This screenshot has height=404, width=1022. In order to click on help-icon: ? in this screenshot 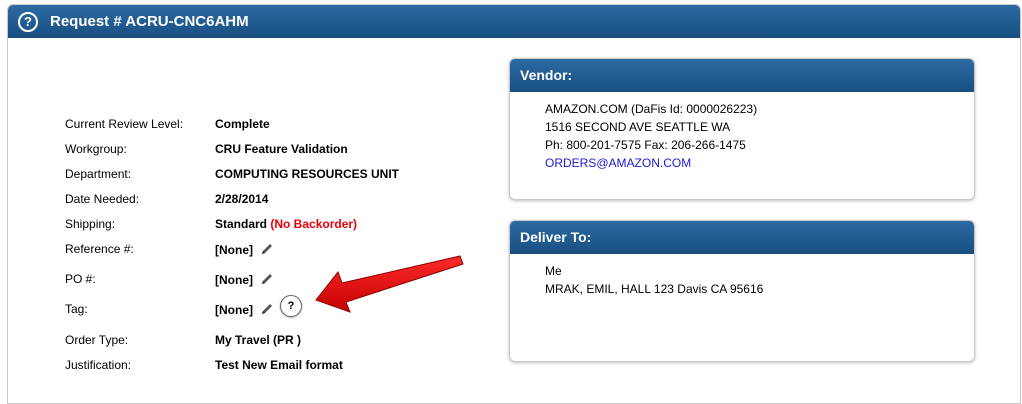, I will do `click(28, 22)`.